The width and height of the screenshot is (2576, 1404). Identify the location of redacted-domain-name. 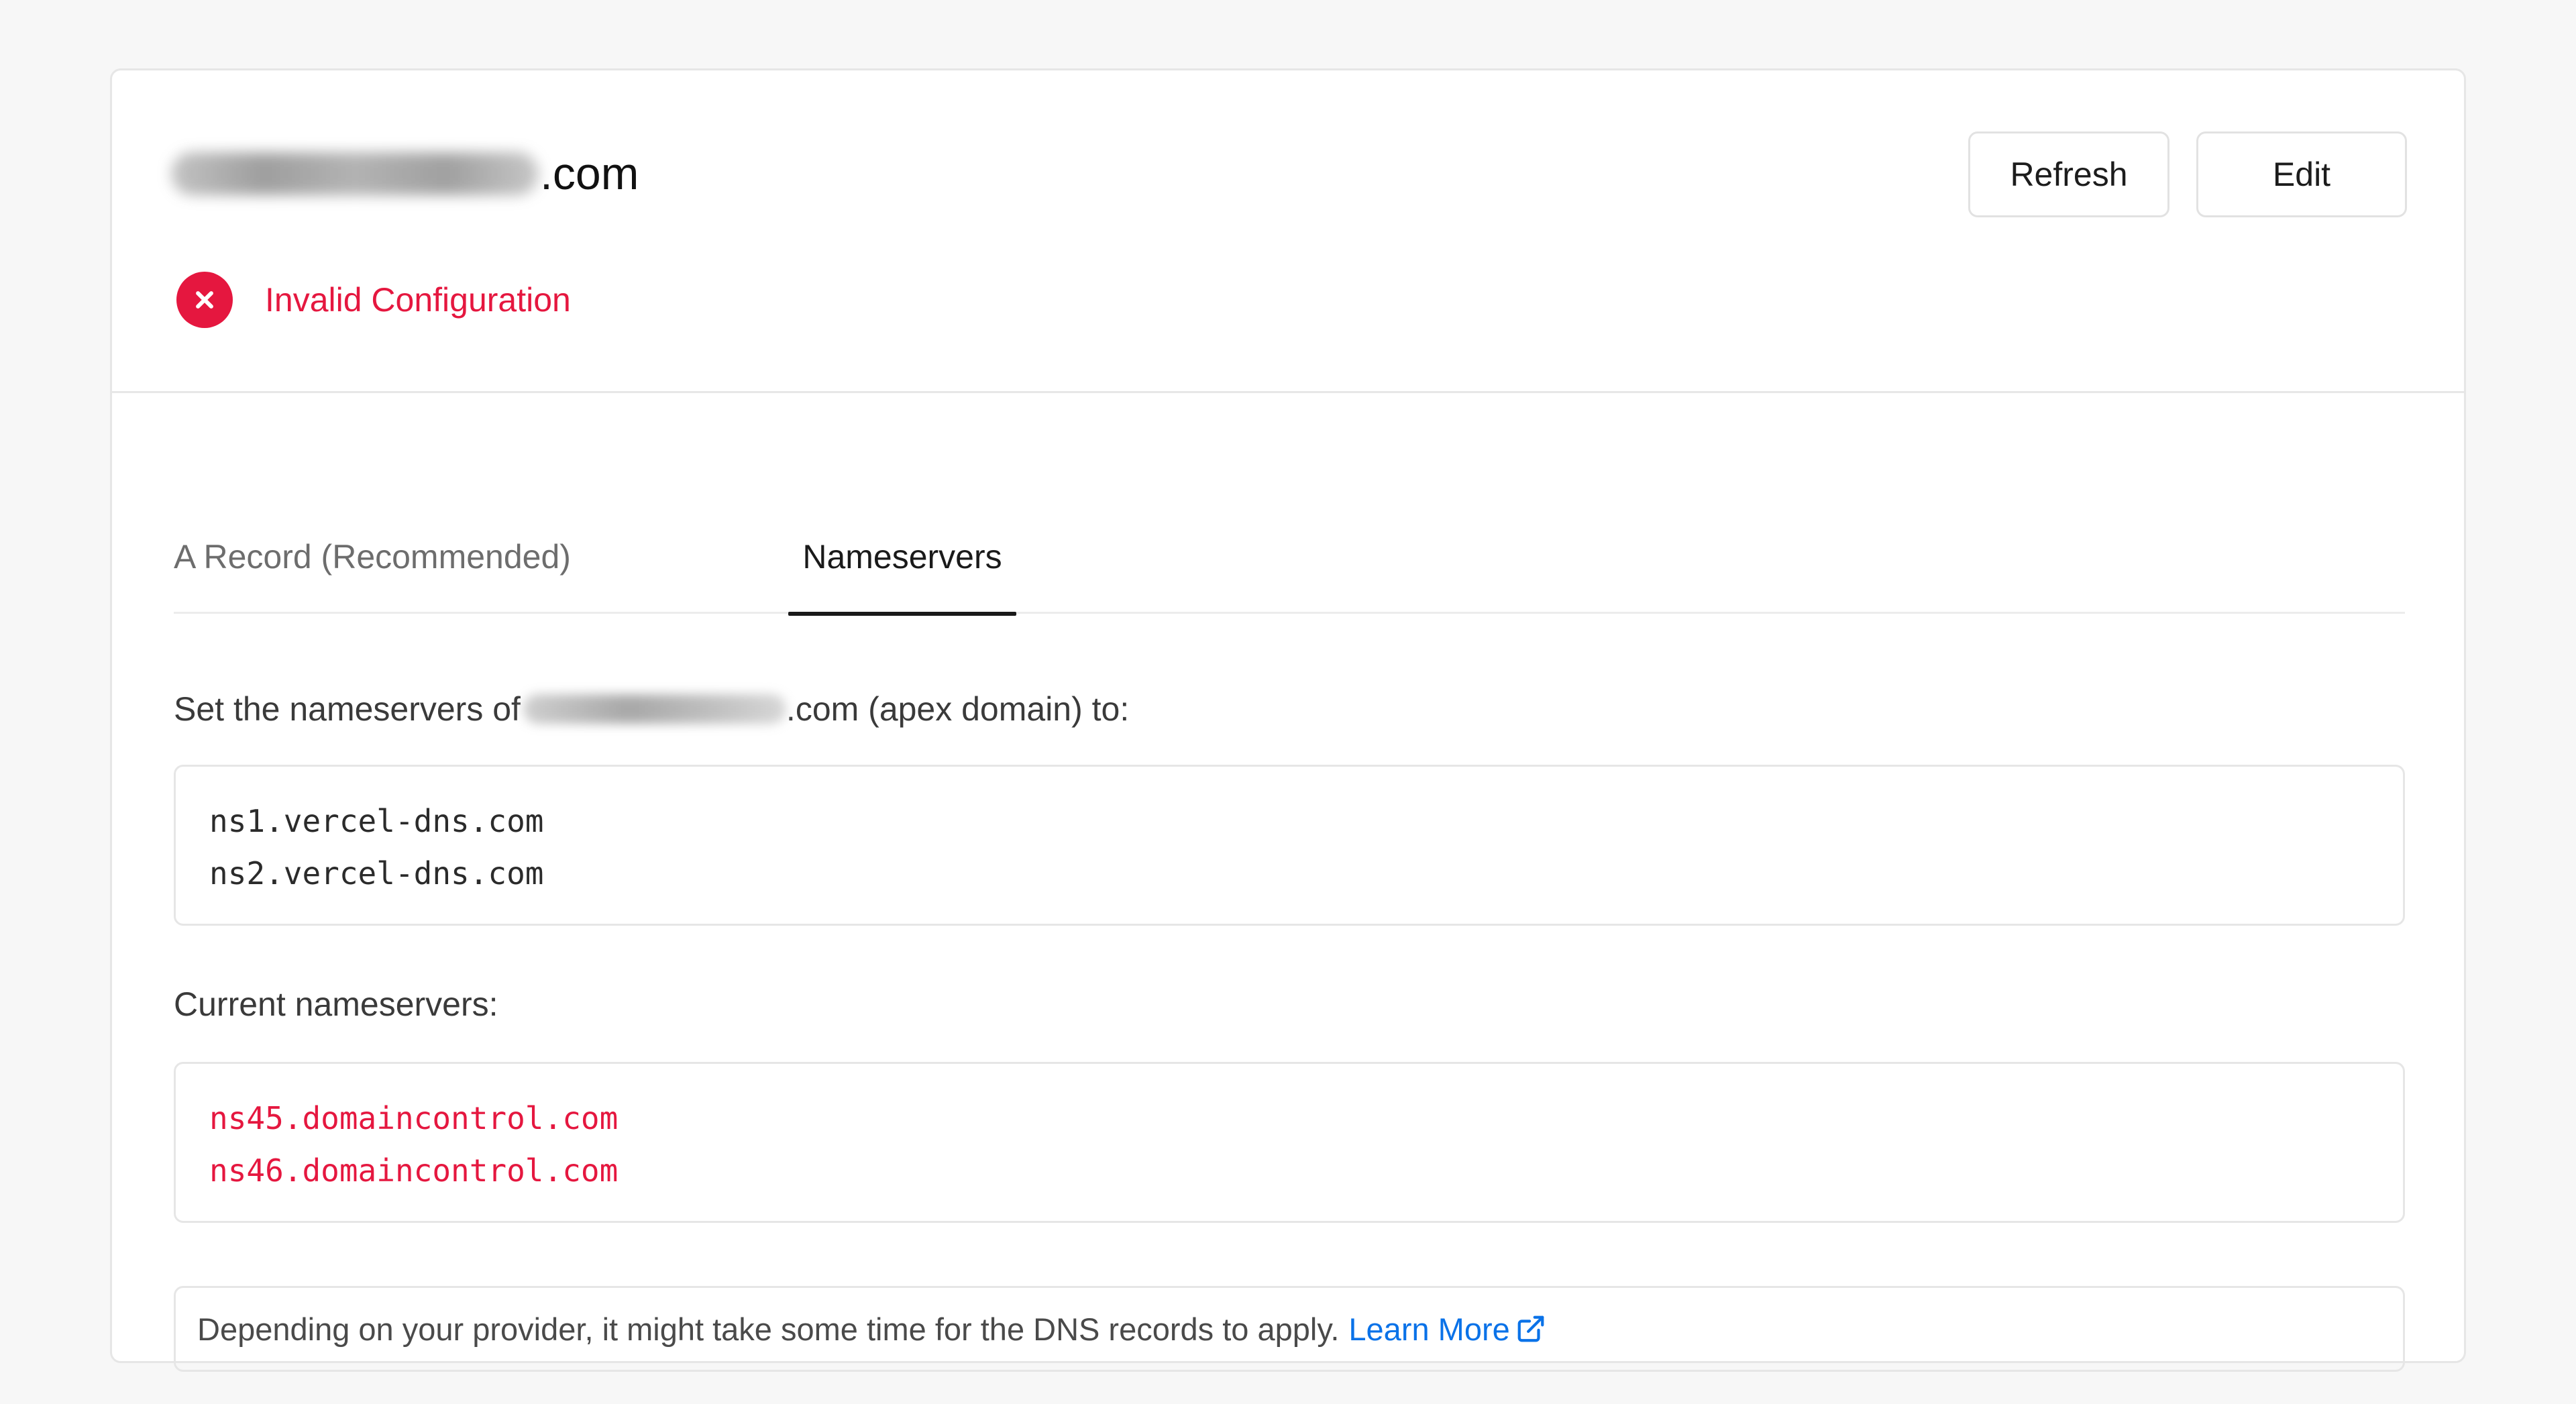
(355, 174).